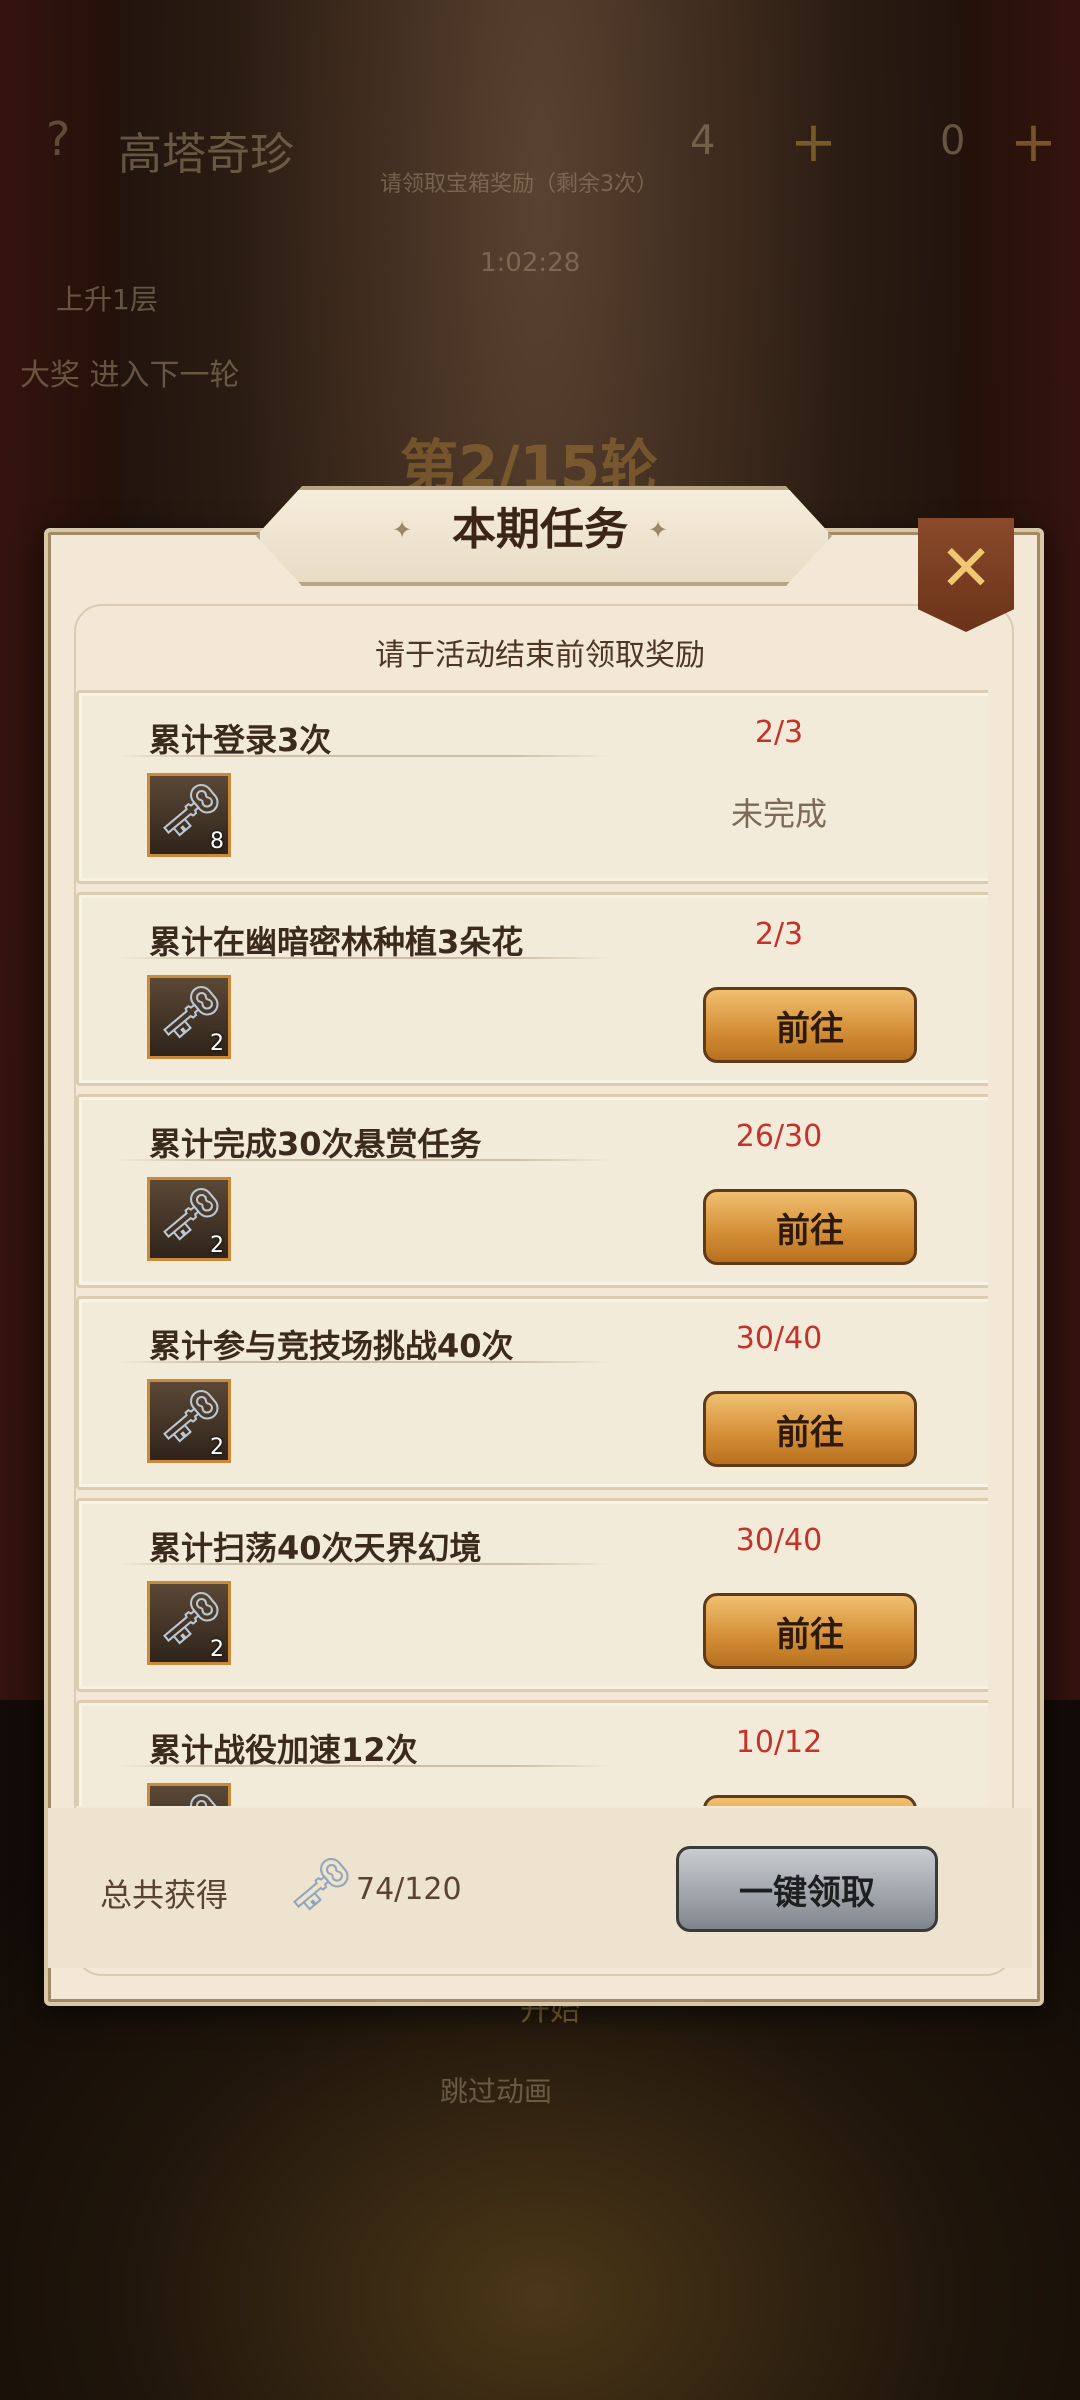 The height and width of the screenshot is (2400, 1080). What do you see at coordinates (1033, 142) in the screenshot?
I see `add-resource-2-icon: +` at bounding box center [1033, 142].